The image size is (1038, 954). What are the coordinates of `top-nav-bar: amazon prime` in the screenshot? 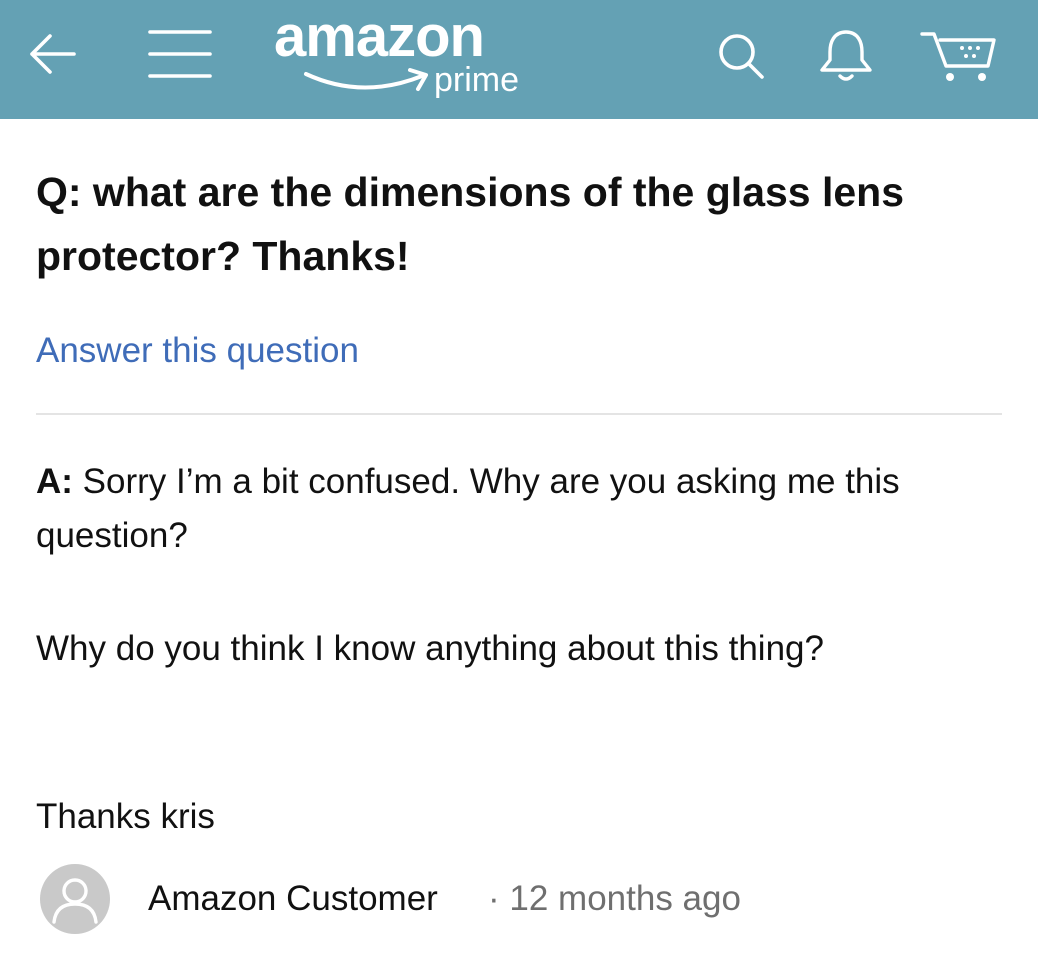 It's located at (519, 59).